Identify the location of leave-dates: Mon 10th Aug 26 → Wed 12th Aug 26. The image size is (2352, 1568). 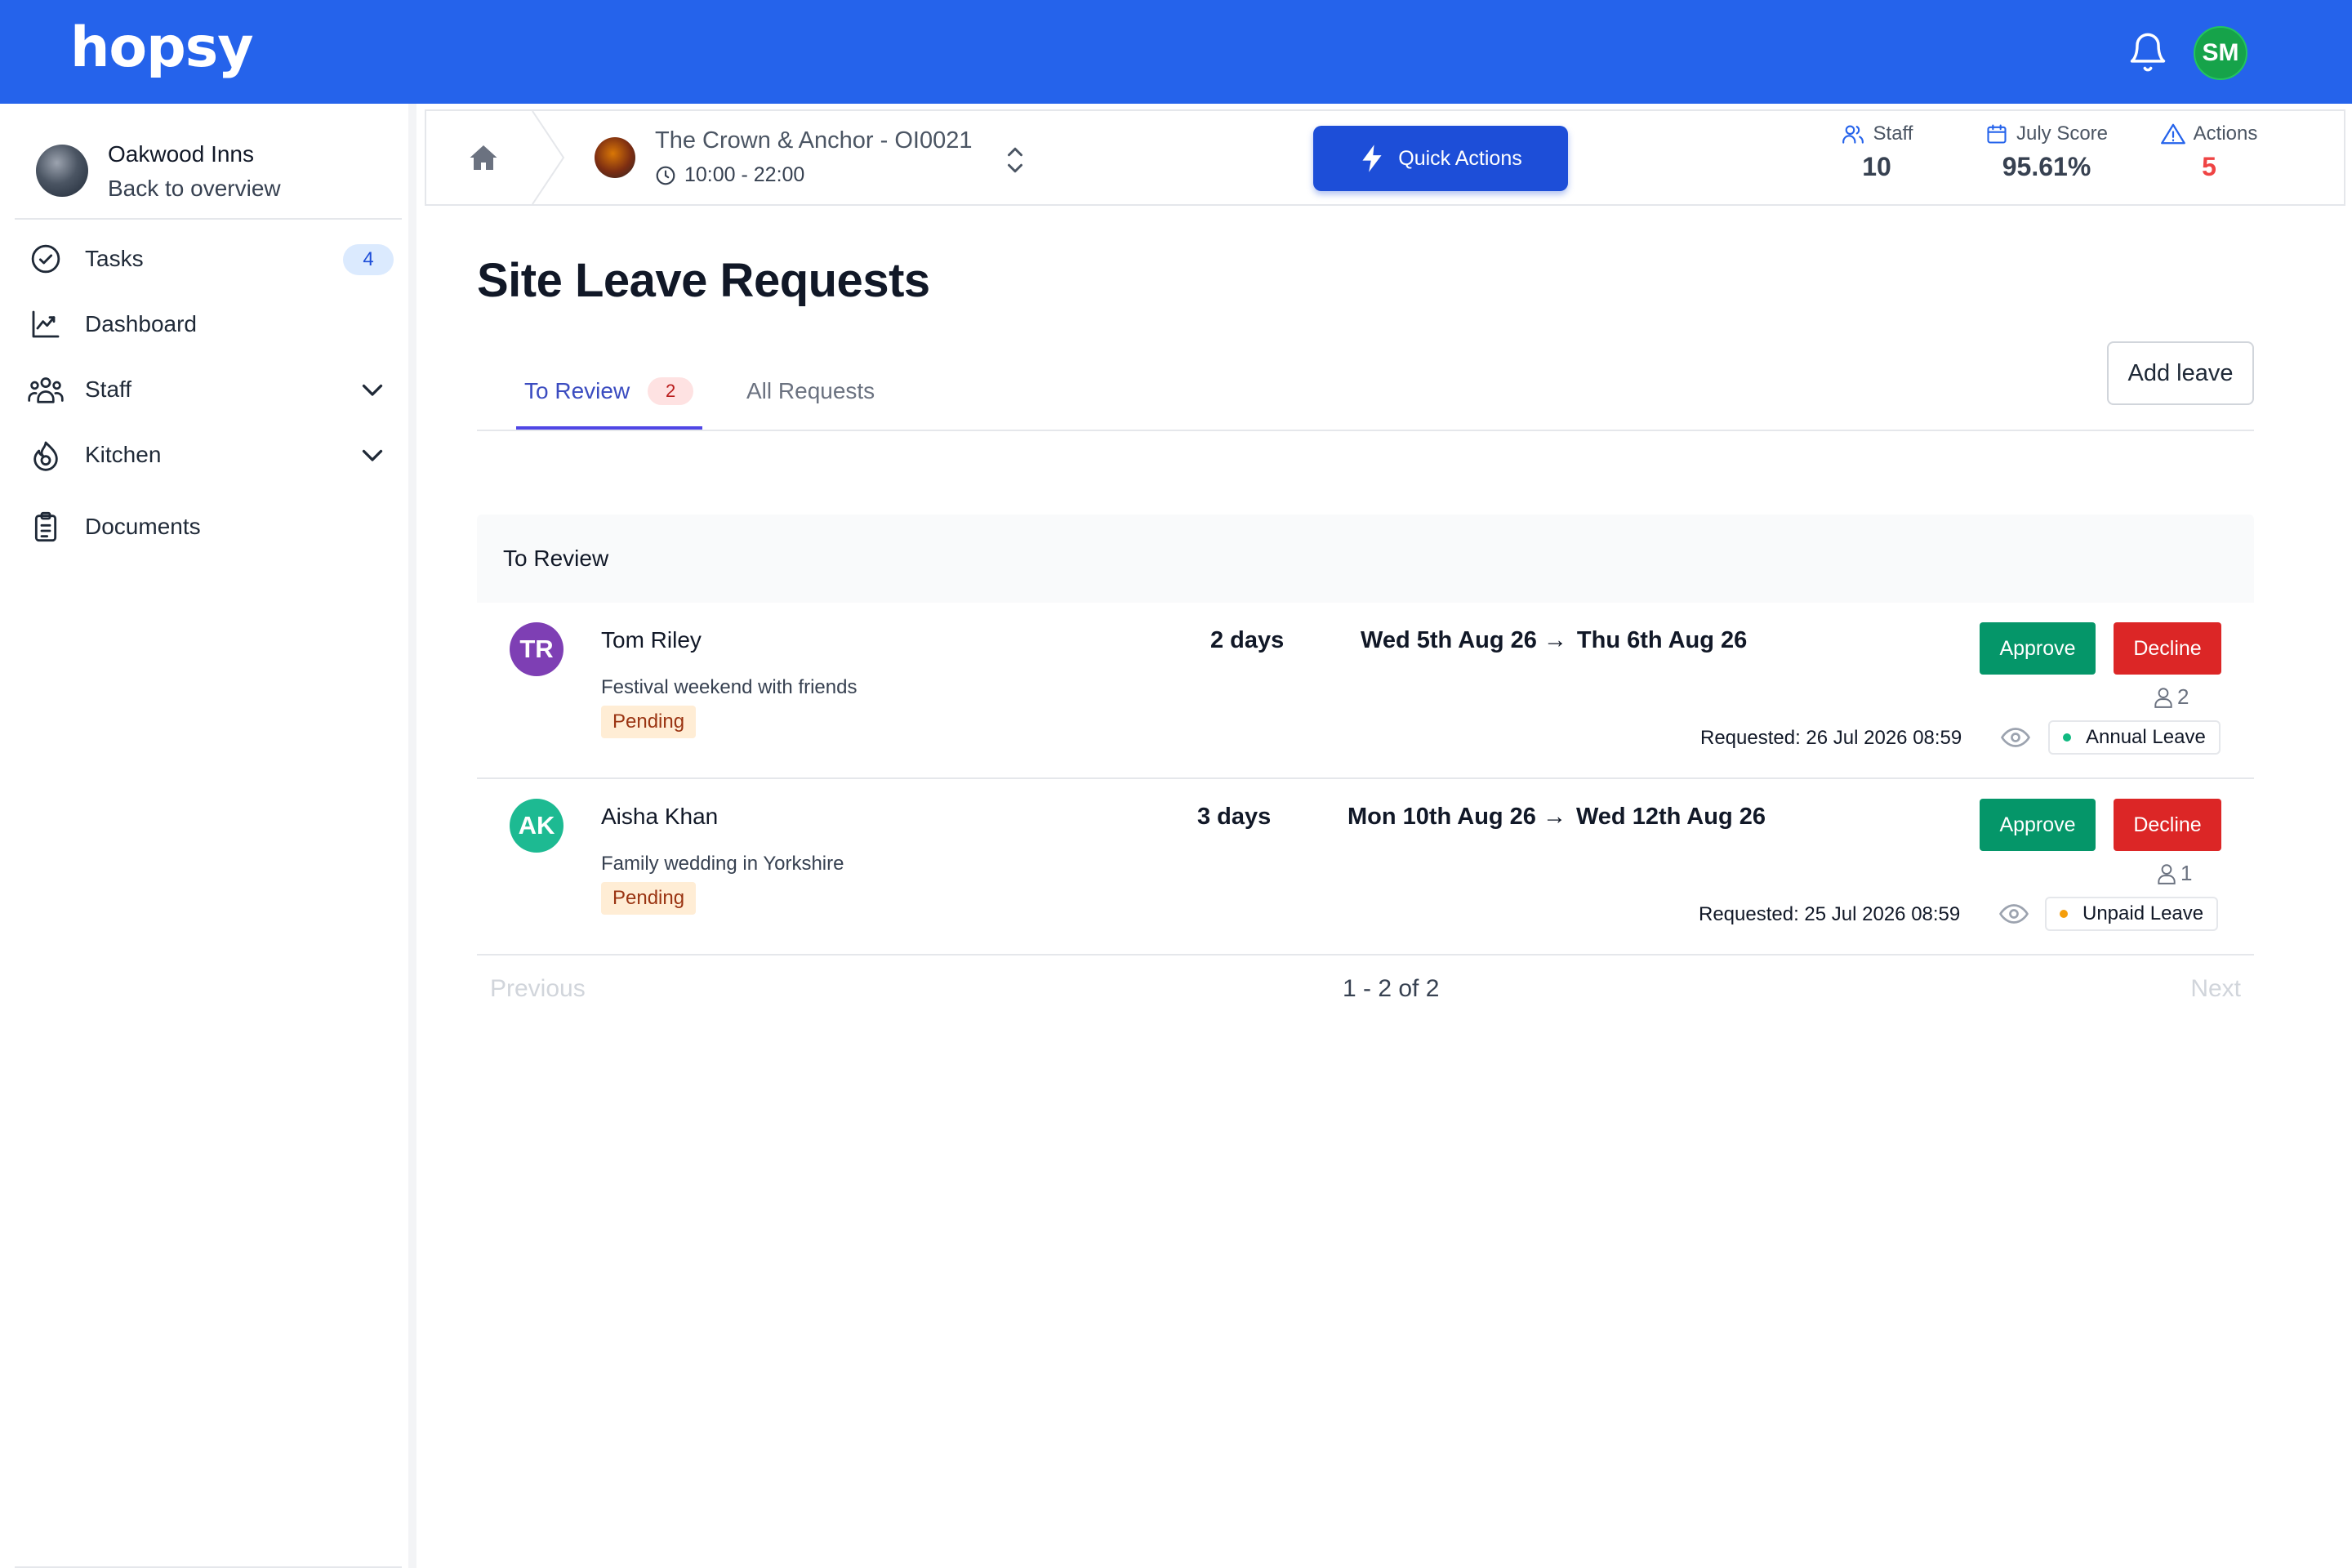
(1557, 817).